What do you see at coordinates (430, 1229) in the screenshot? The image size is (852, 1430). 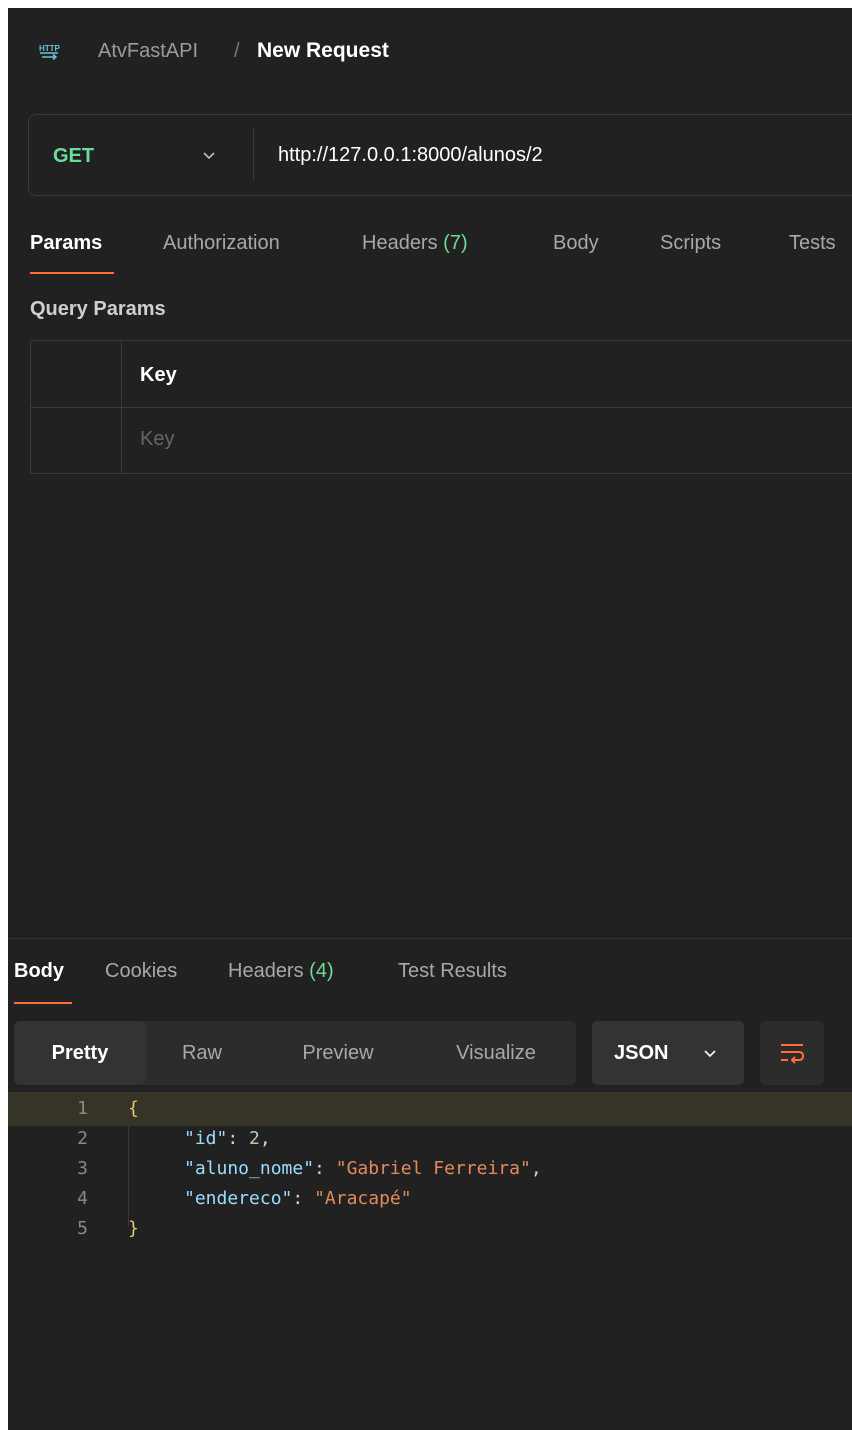 I see `code-line: 5 }` at bounding box center [430, 1229].